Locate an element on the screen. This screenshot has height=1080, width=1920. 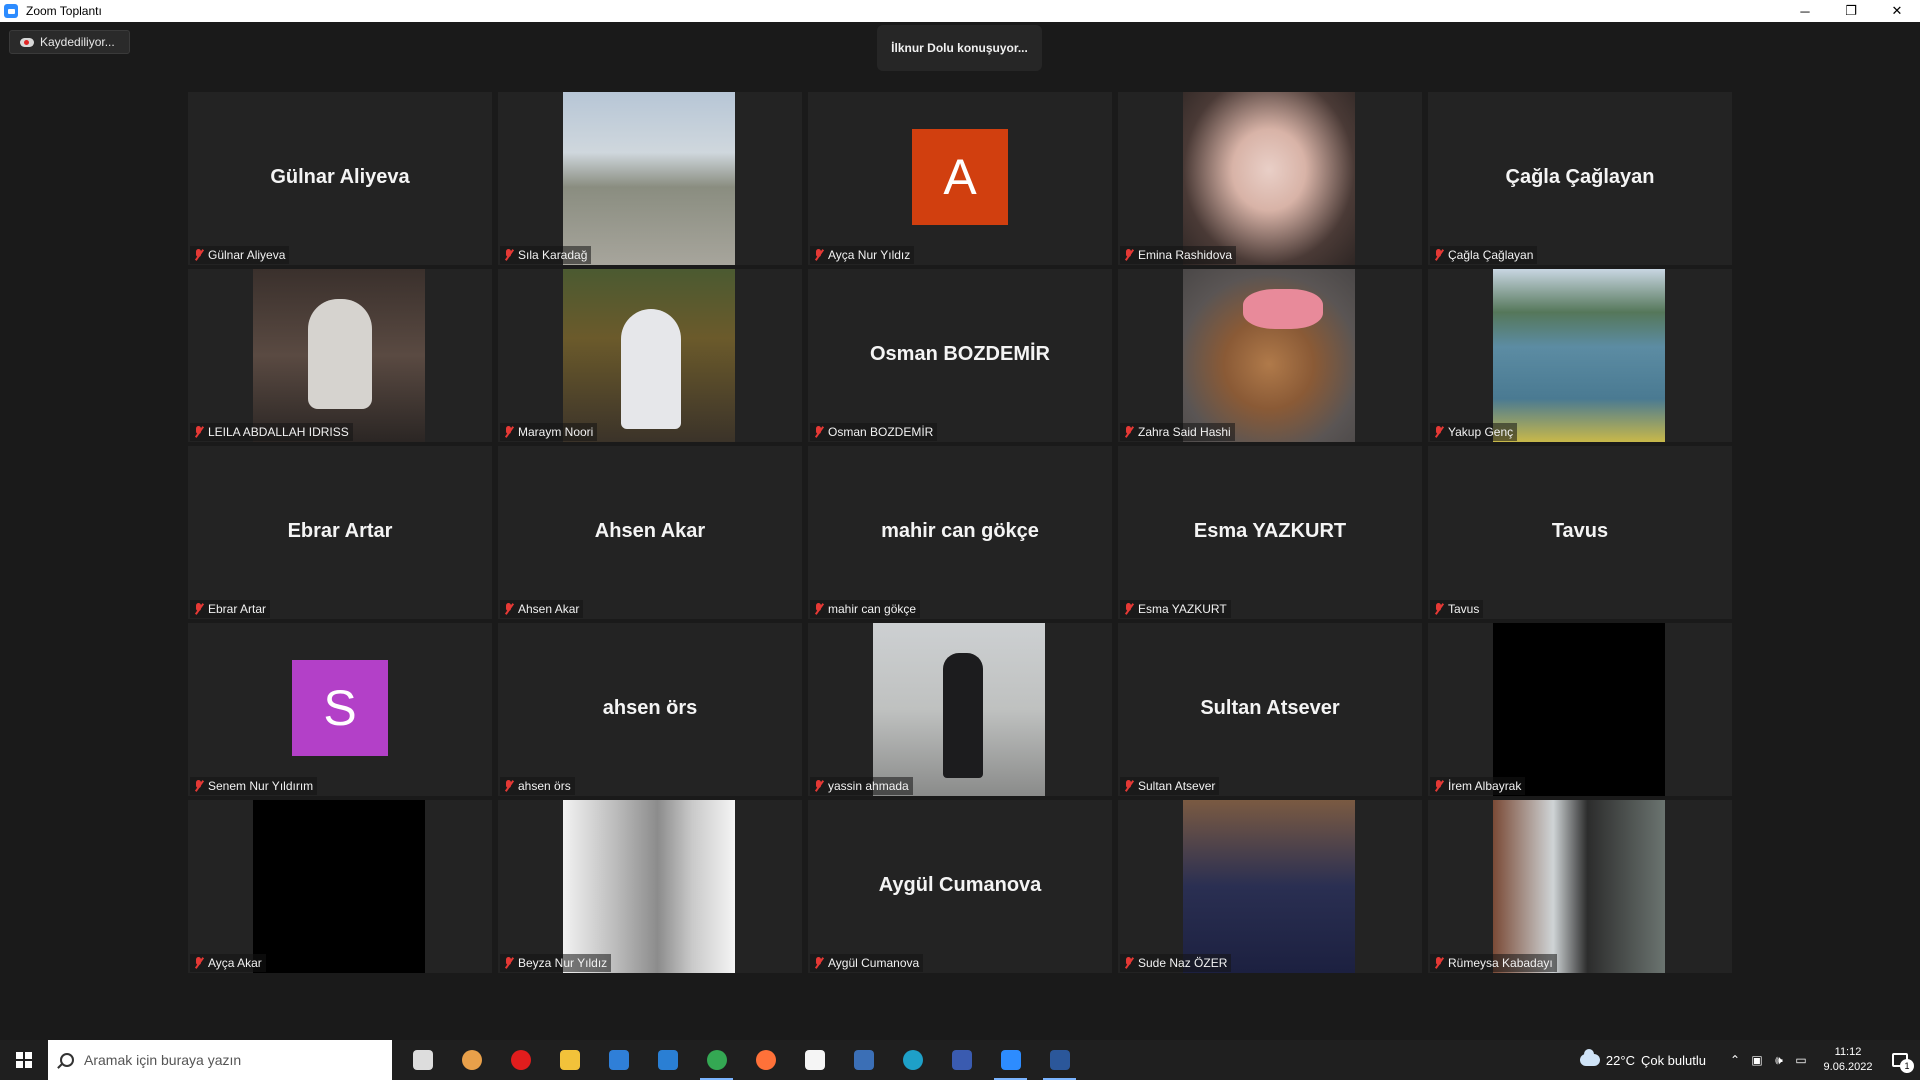
window-controls: ─ ❐ ✕ is located at coordinates (1851, 11).